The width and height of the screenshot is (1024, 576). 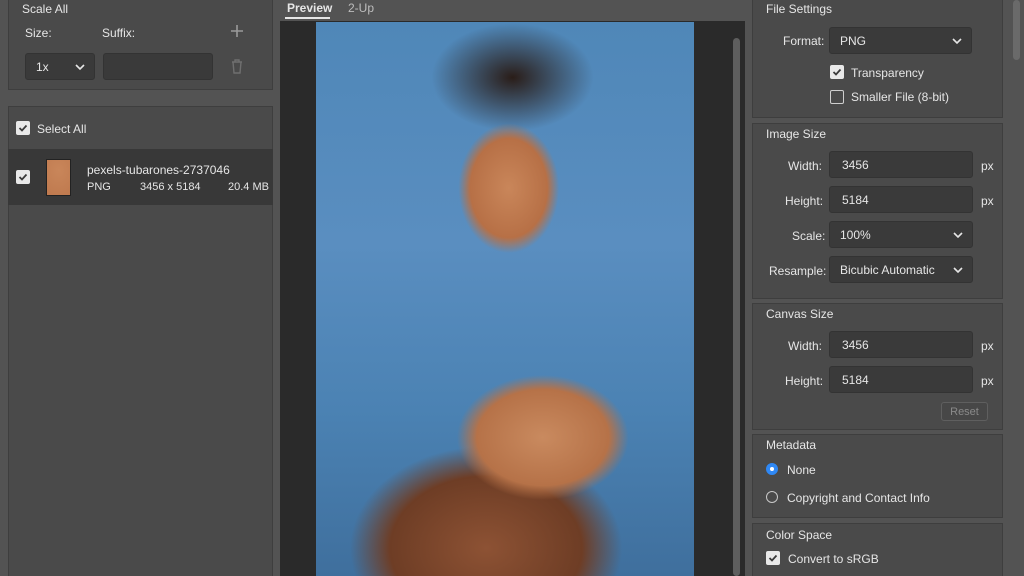 I want to click on image-height-label: Height:, so click(x=804, y=201).